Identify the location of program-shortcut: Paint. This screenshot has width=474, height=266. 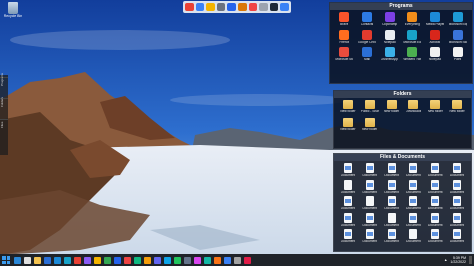
(457, 54).